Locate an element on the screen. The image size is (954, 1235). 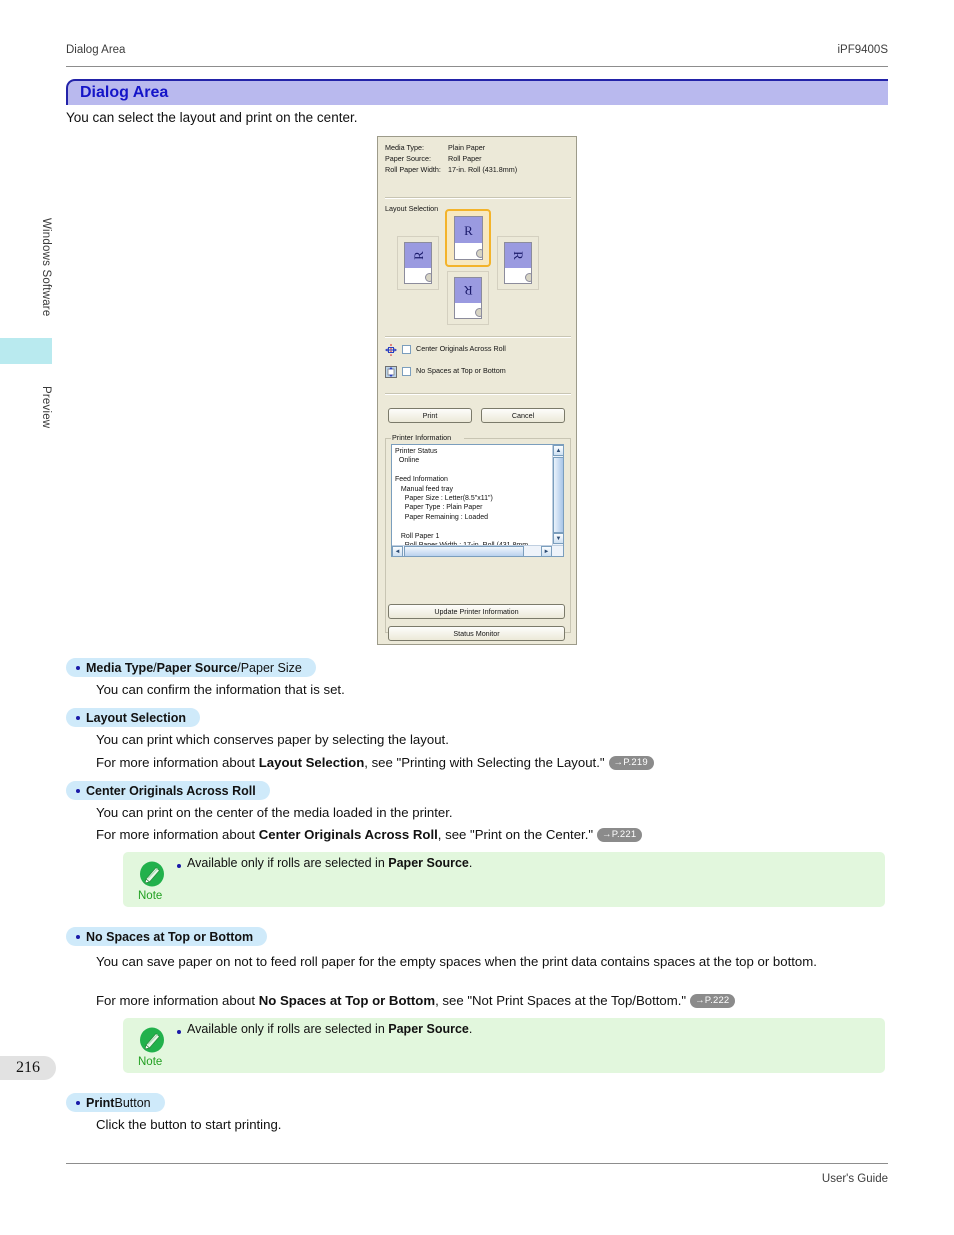
footer-text: User's Guide is located at coordinates (854, 1179).